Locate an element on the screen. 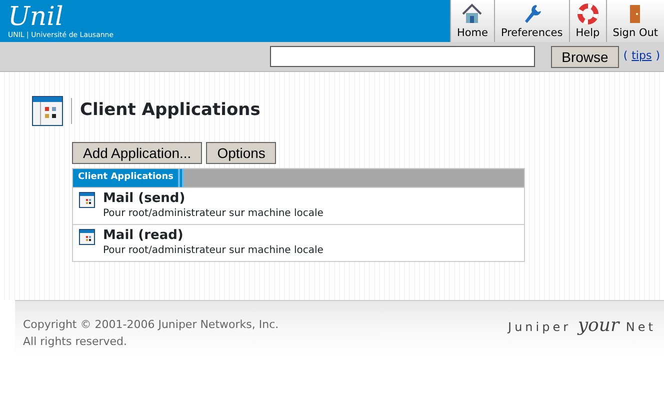 The height and width of the screenshot is (417, 664). copyright-text: Copyright © 2001-2006 Juniper Networks, Inc. is located at coordinates (151, 325).